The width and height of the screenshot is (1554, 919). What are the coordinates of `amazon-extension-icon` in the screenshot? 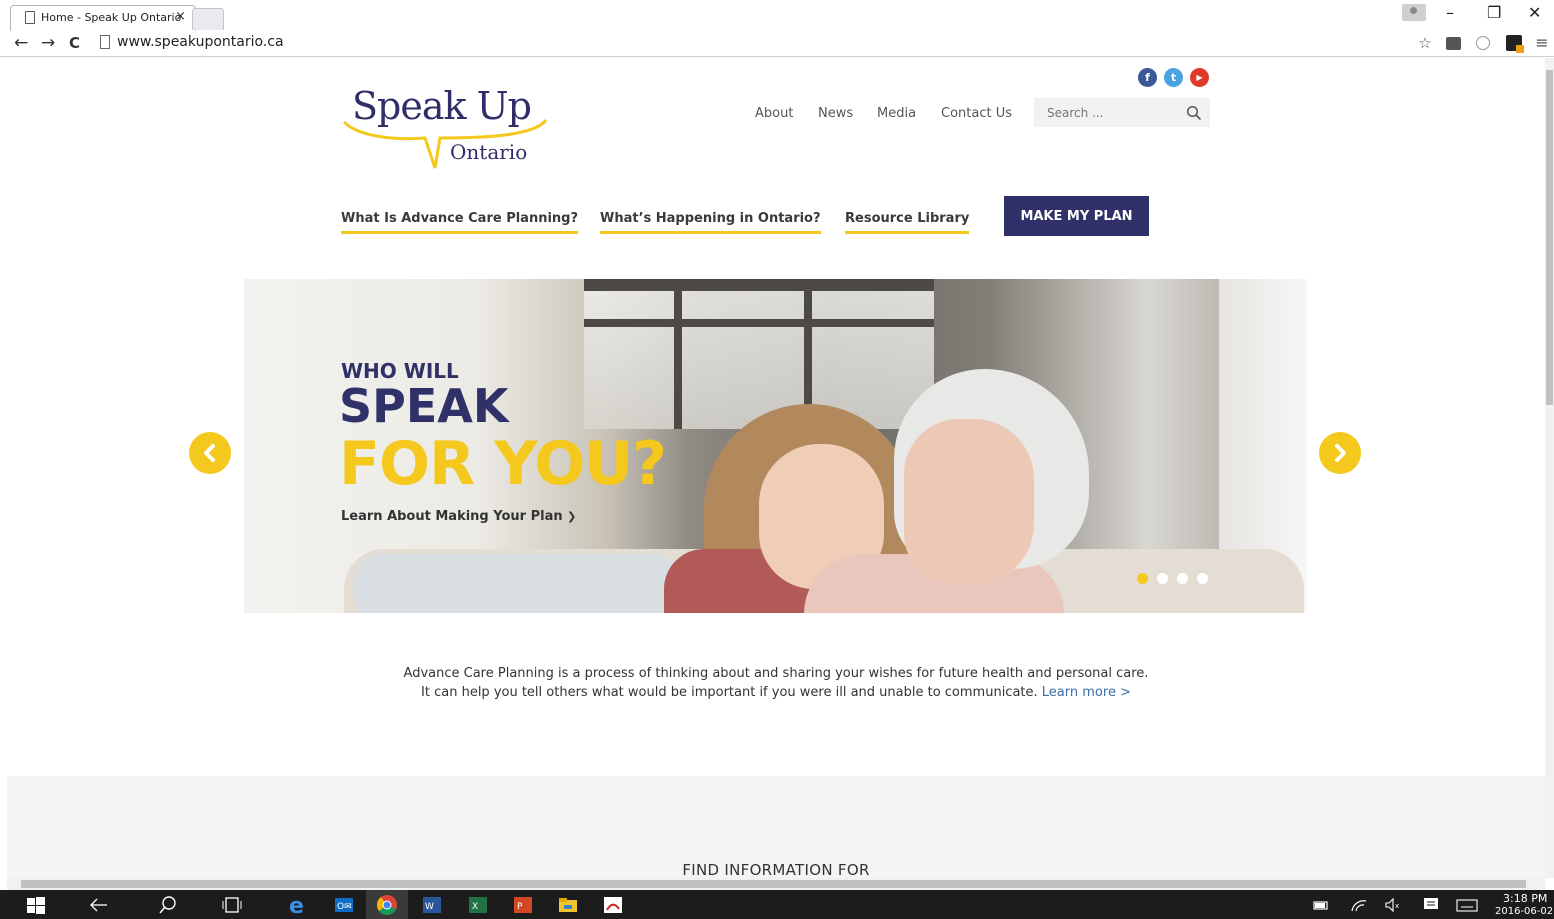 It's located at (1515, 44).